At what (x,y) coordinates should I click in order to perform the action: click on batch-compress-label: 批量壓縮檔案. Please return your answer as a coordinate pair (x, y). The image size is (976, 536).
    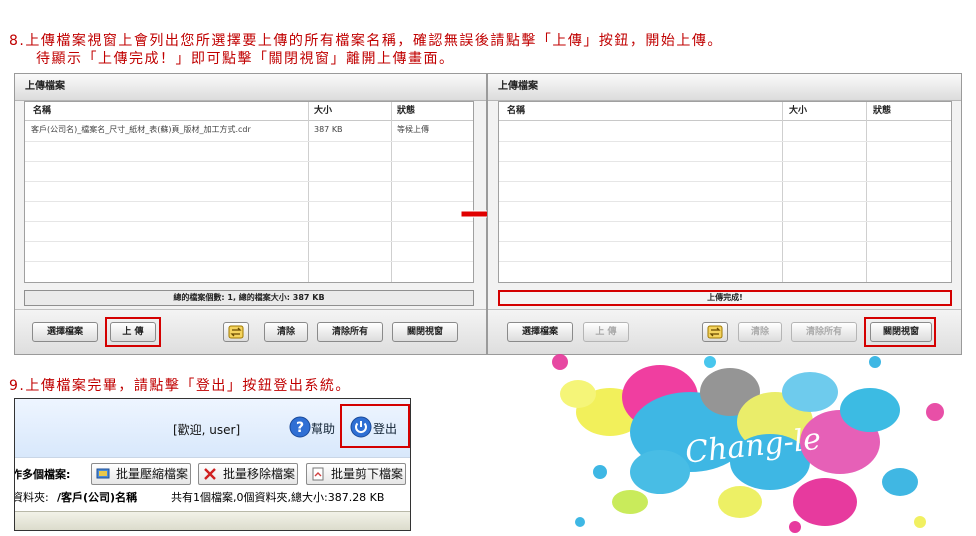
    Looking at the image, I should click on (152, 474).